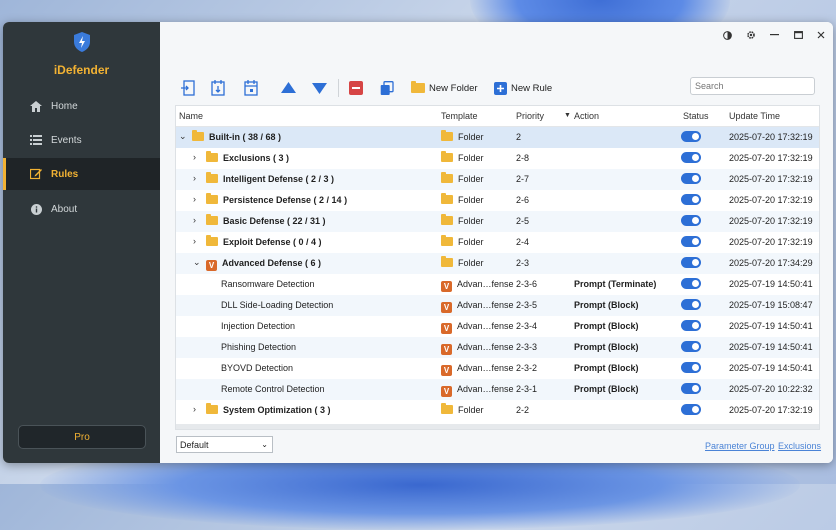  I want to click on row-priority: 2-4, so click(523, 242).